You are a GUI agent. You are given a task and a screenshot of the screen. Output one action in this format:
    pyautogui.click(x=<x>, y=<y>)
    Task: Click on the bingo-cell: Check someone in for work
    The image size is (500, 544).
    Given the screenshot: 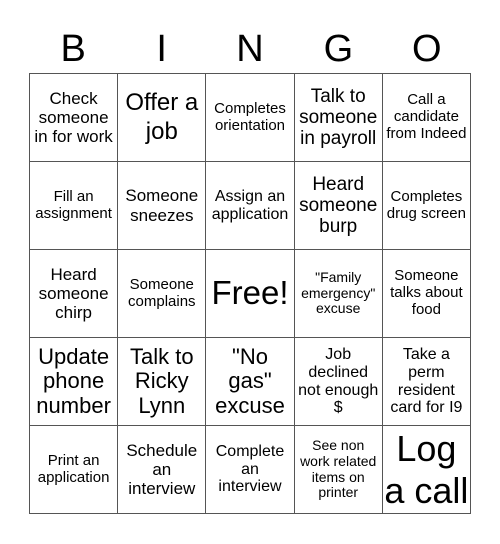 What is the action you would take?
    pyautogui.click(x=74, y=118)
    